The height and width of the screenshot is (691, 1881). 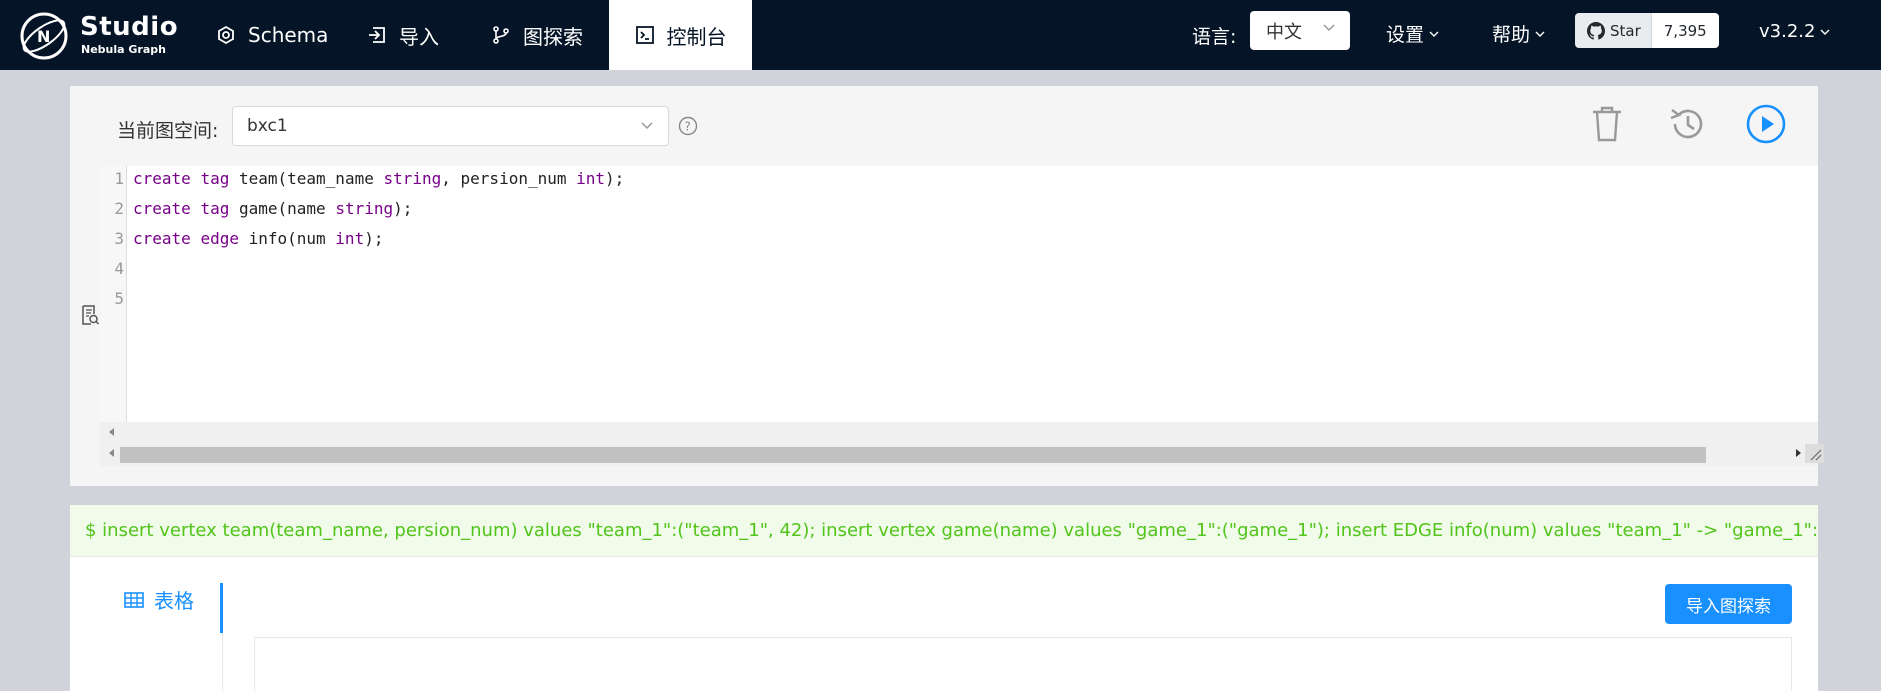 I want to click on code-line: create edge info(num int);, so click(x=258, y=238).